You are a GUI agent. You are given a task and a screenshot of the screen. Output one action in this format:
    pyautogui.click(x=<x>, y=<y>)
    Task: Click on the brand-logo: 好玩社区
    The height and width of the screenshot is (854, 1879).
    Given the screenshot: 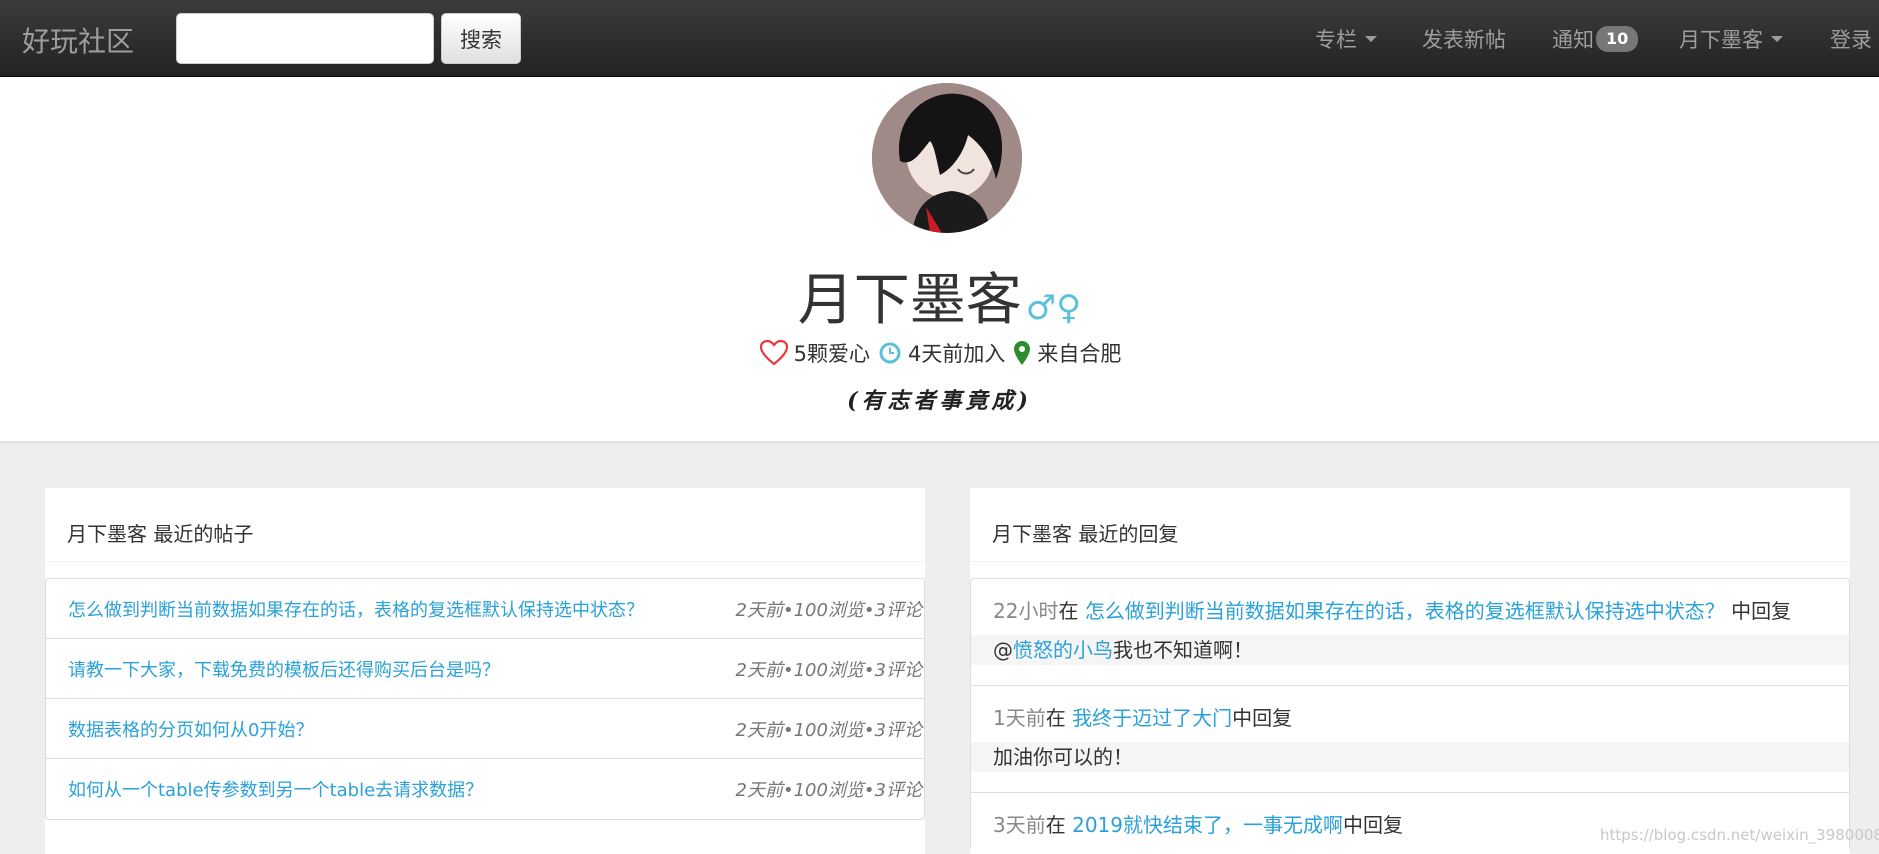 What is the action you would take?
    pyautogui.click(x=78, y=40)
    